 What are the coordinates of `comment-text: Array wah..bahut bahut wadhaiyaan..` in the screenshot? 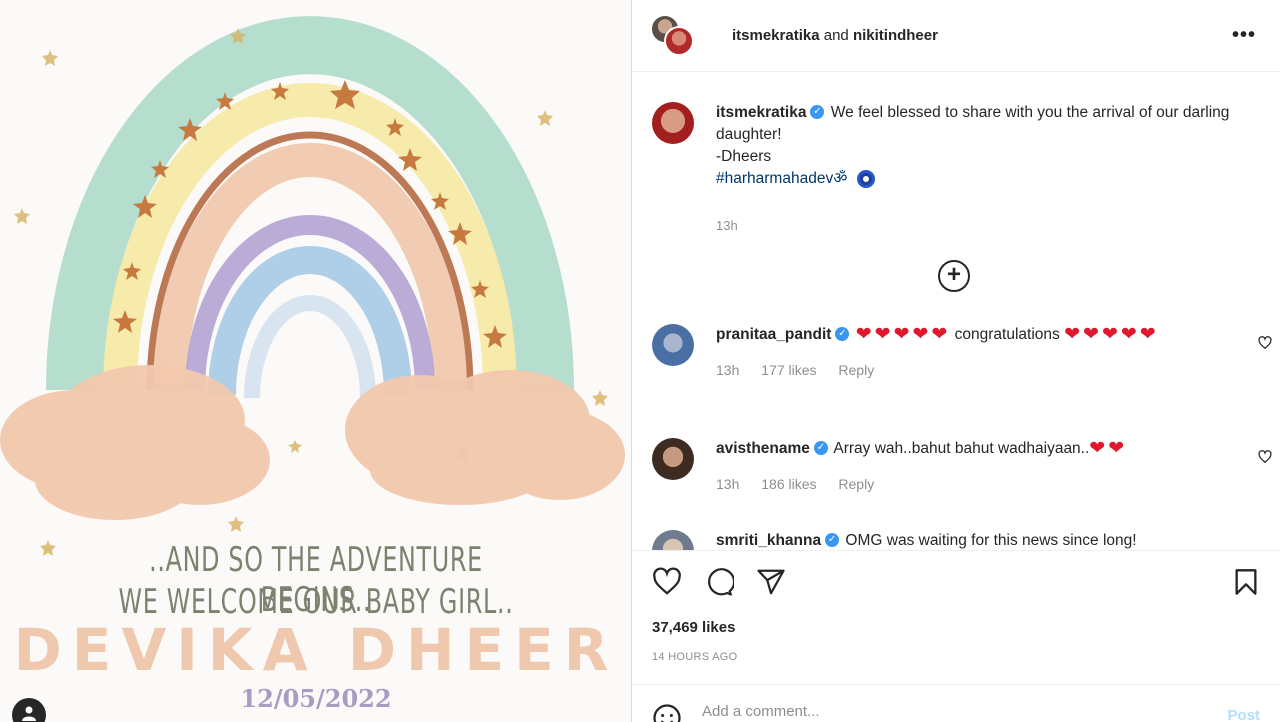 It's located at (961, 448).